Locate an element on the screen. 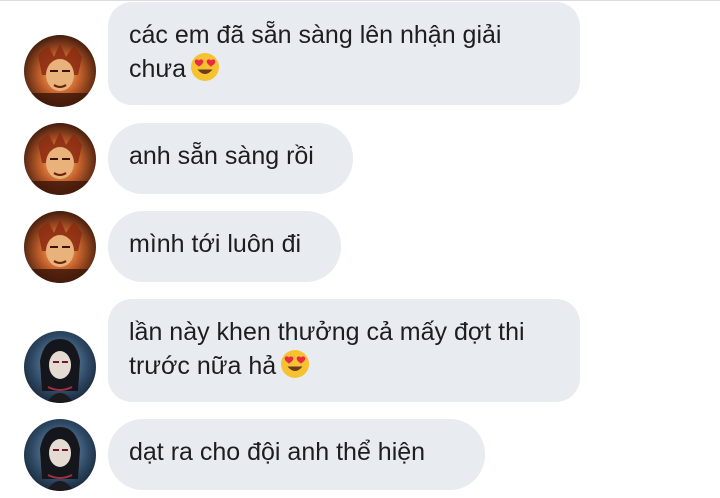 The image size is (720, 498). message-bubble: anh sẵn sàng rồi is located at coordinates (230, 158).